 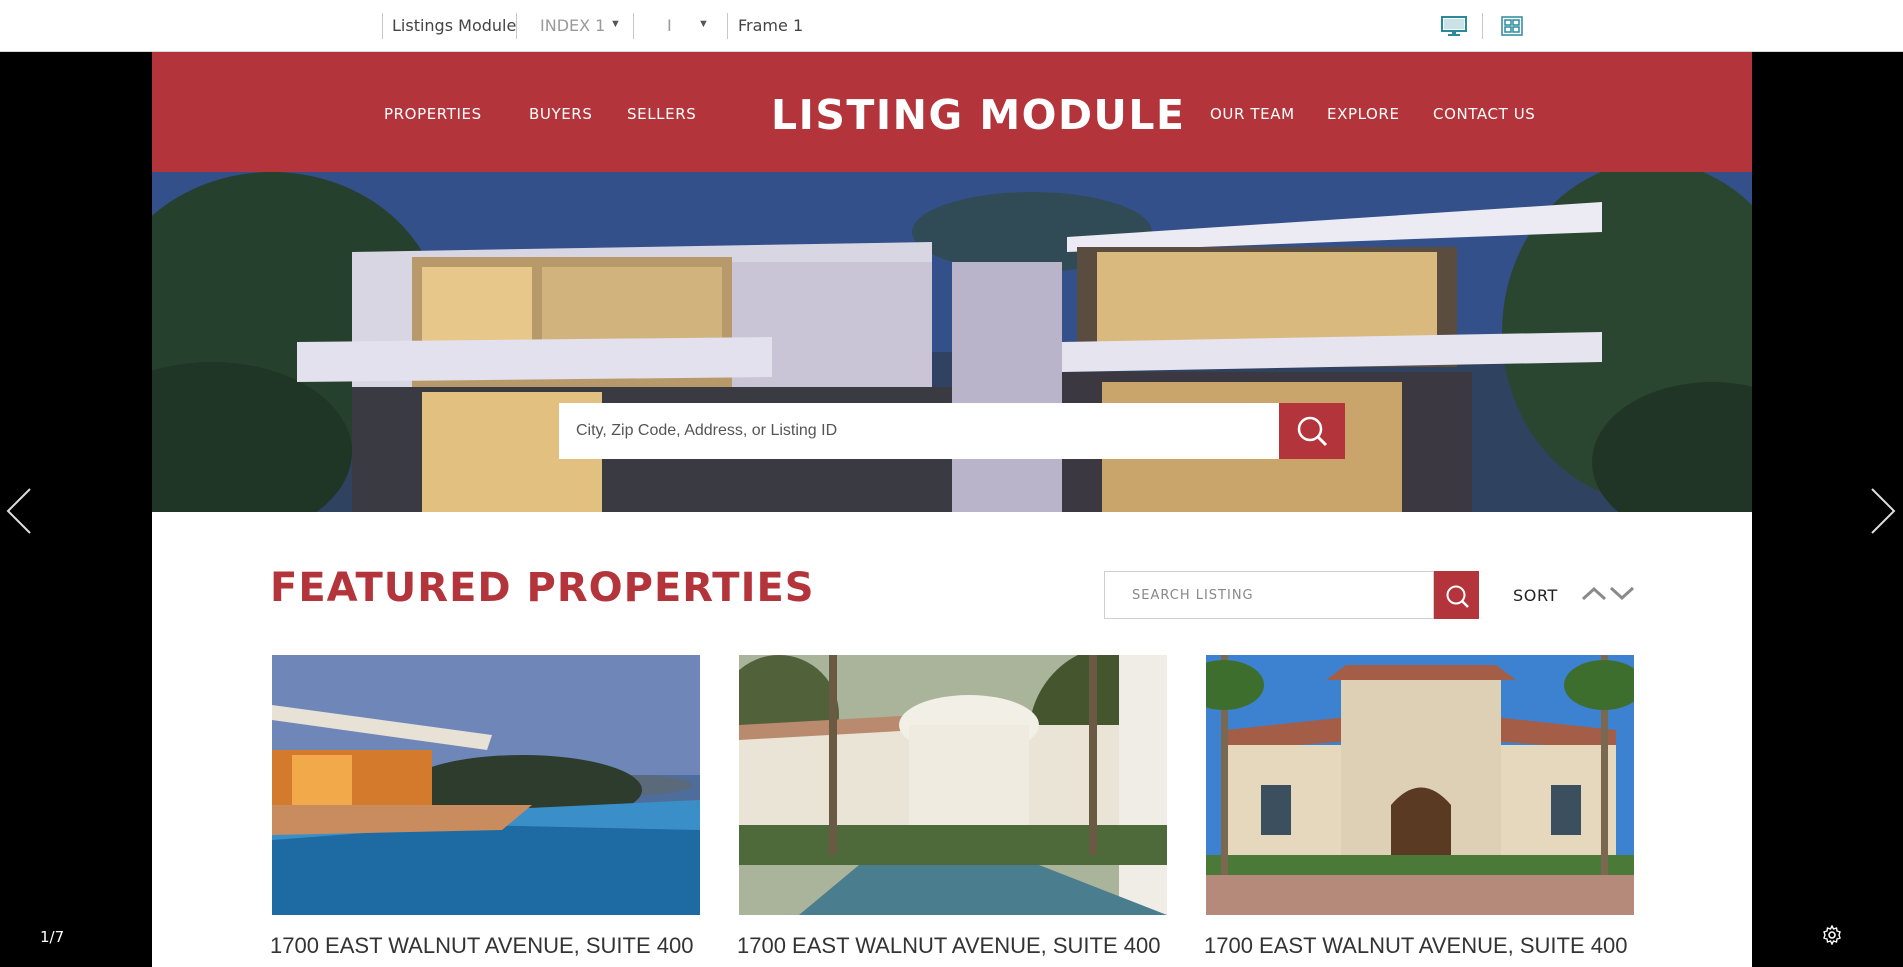 What do you see at coordinates (951, 26) in the screenshot?
I see `editor-toolbar: Listings Module INDEX 1 ▼ I ▼ Frame 1` at bounding box center [951, 26].